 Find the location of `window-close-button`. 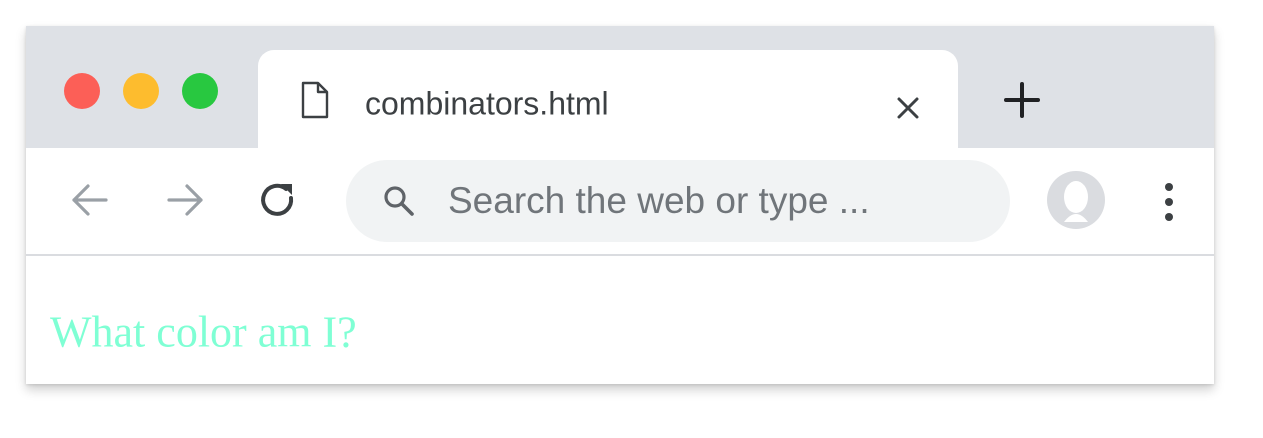

window-close-button is located at coordinates (82, 91).